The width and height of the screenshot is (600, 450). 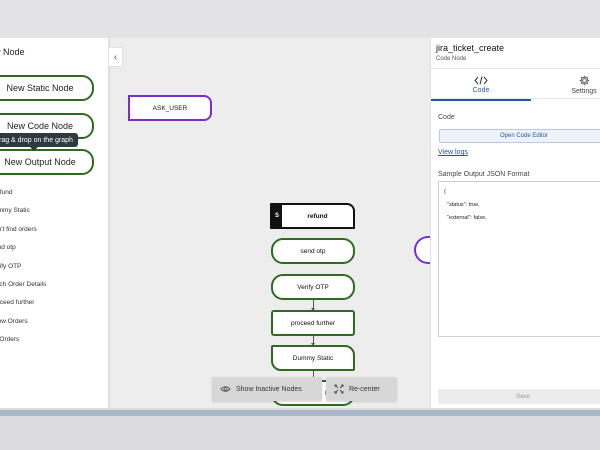 What do you see at coordinates (339, 389) in the screenshot?
I see `recenter-icon` at bounding box center [339, 389].